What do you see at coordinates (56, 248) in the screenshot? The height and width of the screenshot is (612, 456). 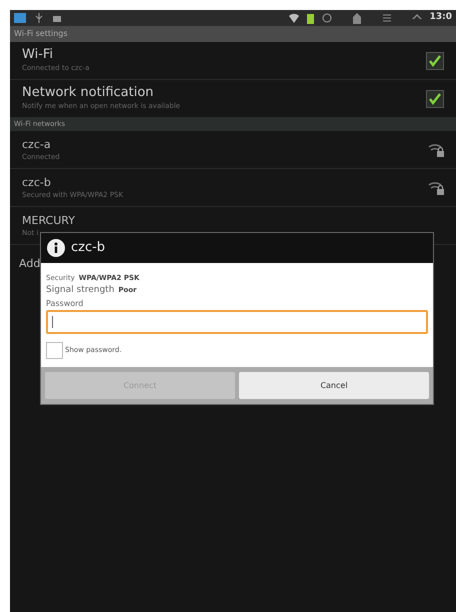 I see `info-icon` at bounding box center [56, 248].